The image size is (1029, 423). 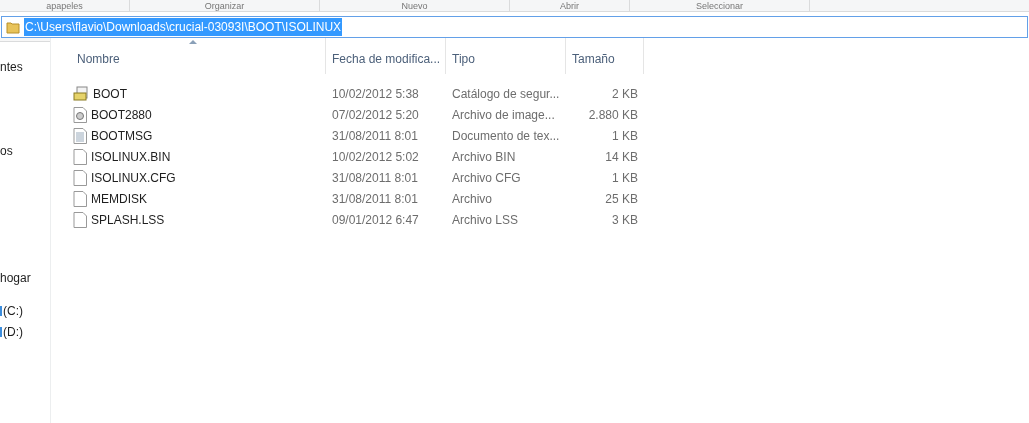 I want to click on file-date: 10/02/2012 5:38, so click(x=375, y=93).